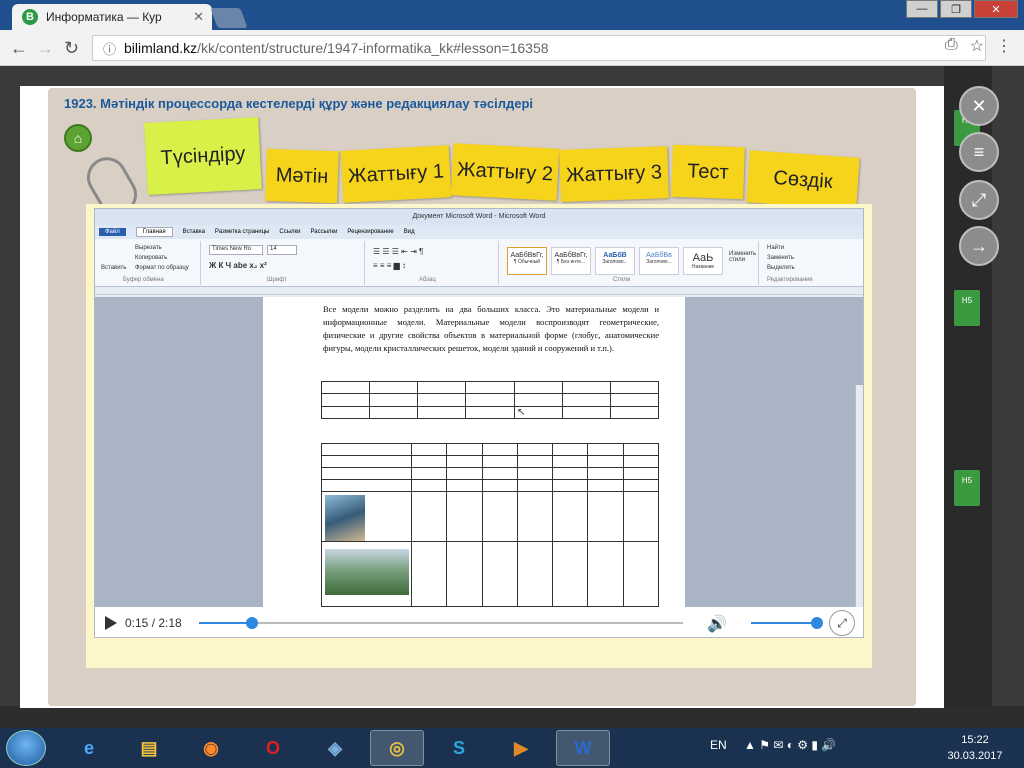  What do you see at coordinates (521, 412) in the screenshot?
I see `mouse-cursor-icon: ↖` at bounding box center [521, 412].